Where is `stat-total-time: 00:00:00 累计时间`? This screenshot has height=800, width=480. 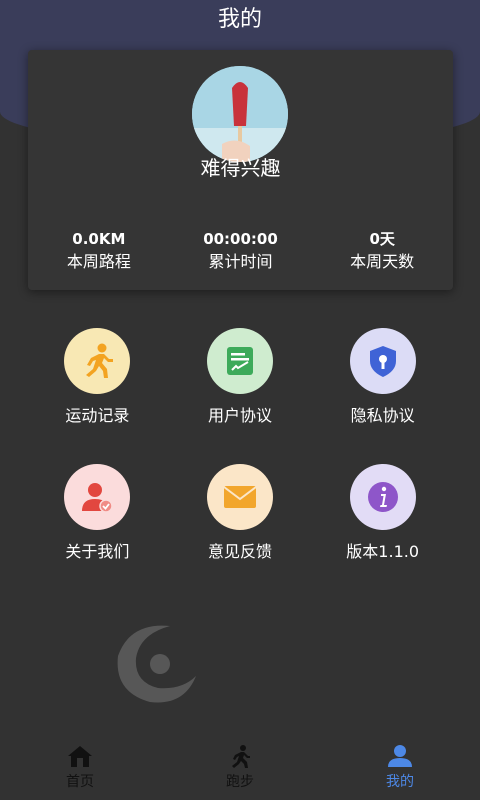
stat-total-time: 00:00:00 累计时间 is located at coordinates (241, 253).